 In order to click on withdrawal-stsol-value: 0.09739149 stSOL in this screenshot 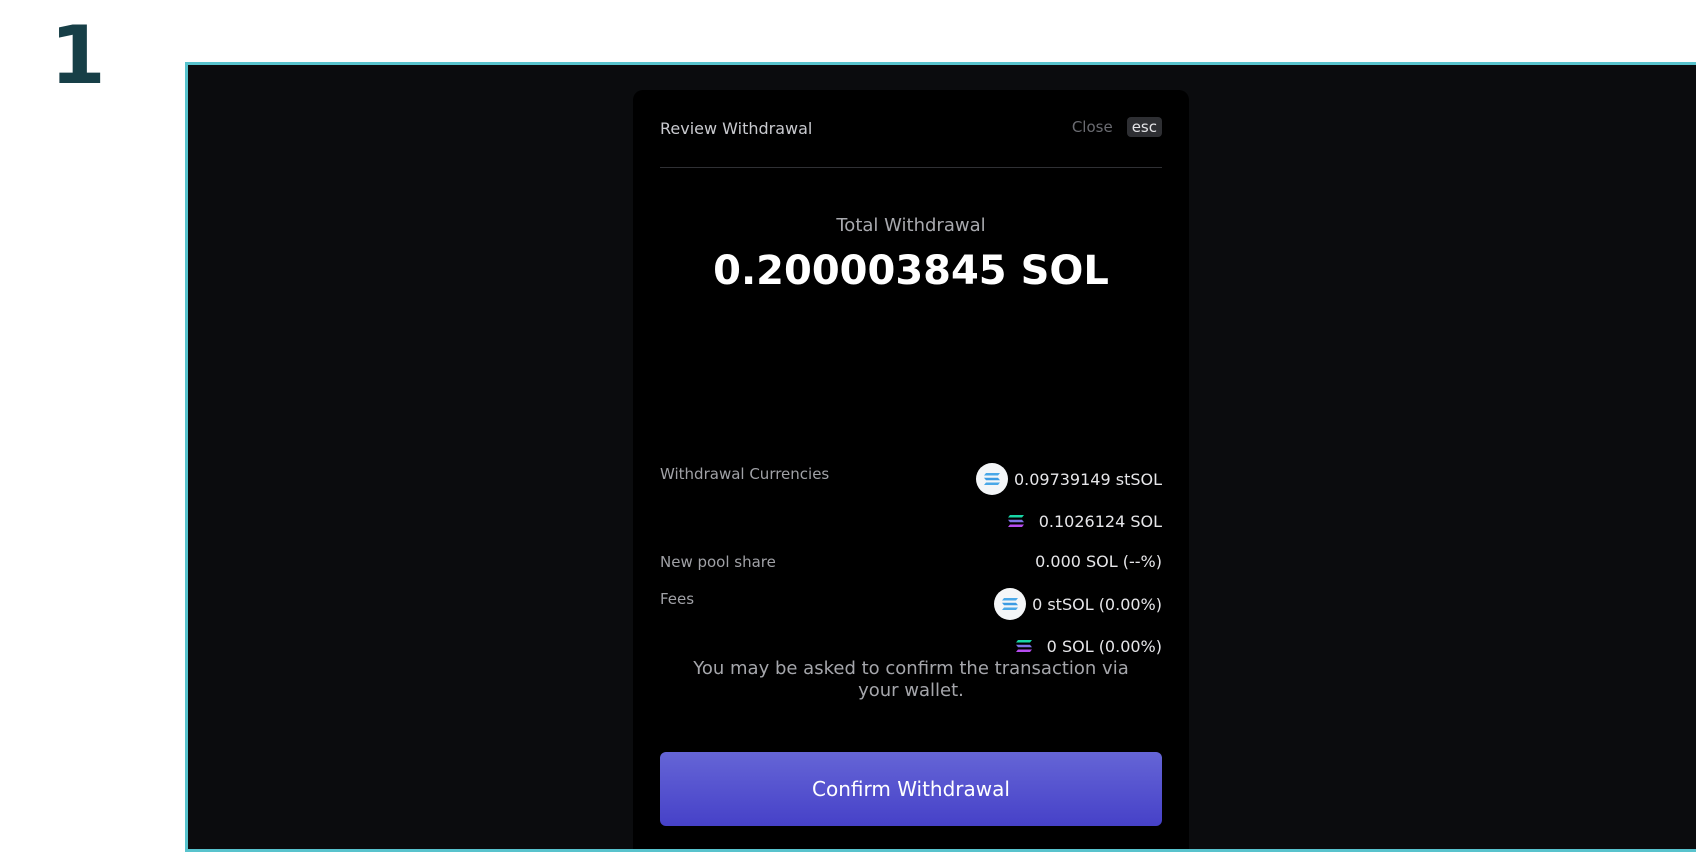, I will do `click(1068, 479)`.